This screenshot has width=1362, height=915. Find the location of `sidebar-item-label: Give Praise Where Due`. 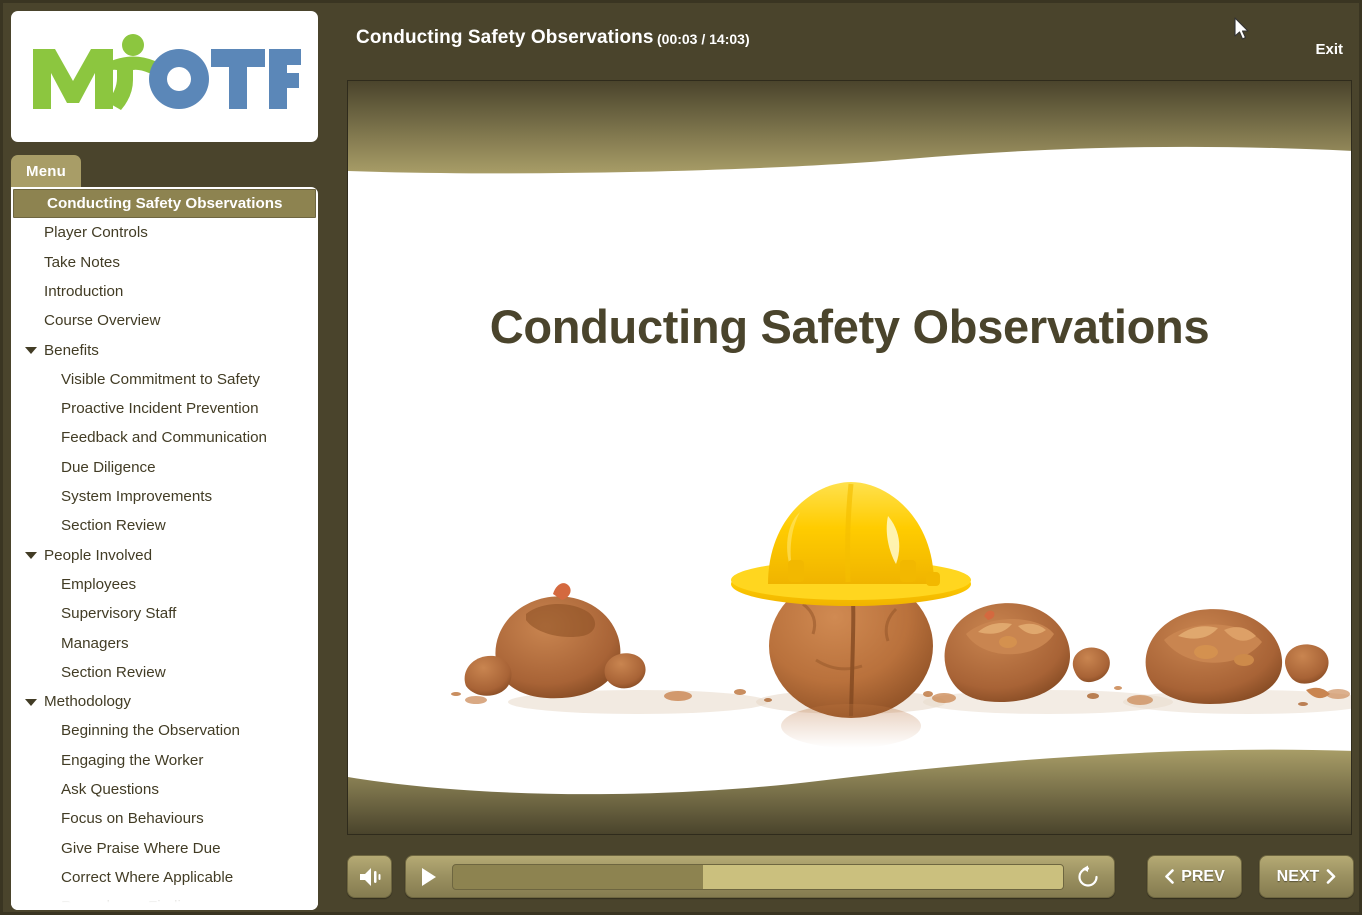

sidebar-item-label: Give Praise Where Due is located at coordinates (141, 848).